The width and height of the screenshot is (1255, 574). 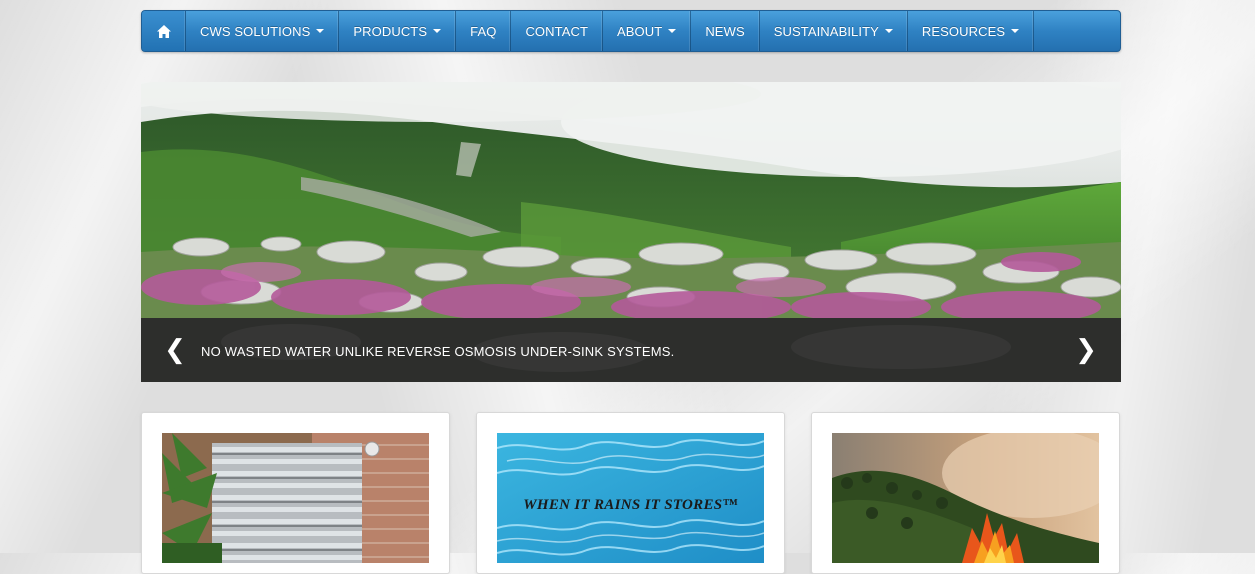 What do you see at coordinates (965, 498) in the screenshot?
I see `forest-fire-image` at bounding box center [965, 498].